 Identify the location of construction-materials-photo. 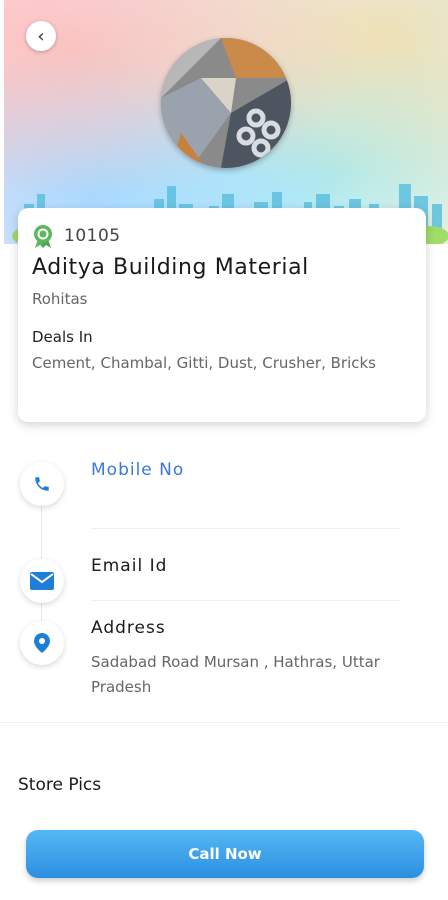
(226, 103).